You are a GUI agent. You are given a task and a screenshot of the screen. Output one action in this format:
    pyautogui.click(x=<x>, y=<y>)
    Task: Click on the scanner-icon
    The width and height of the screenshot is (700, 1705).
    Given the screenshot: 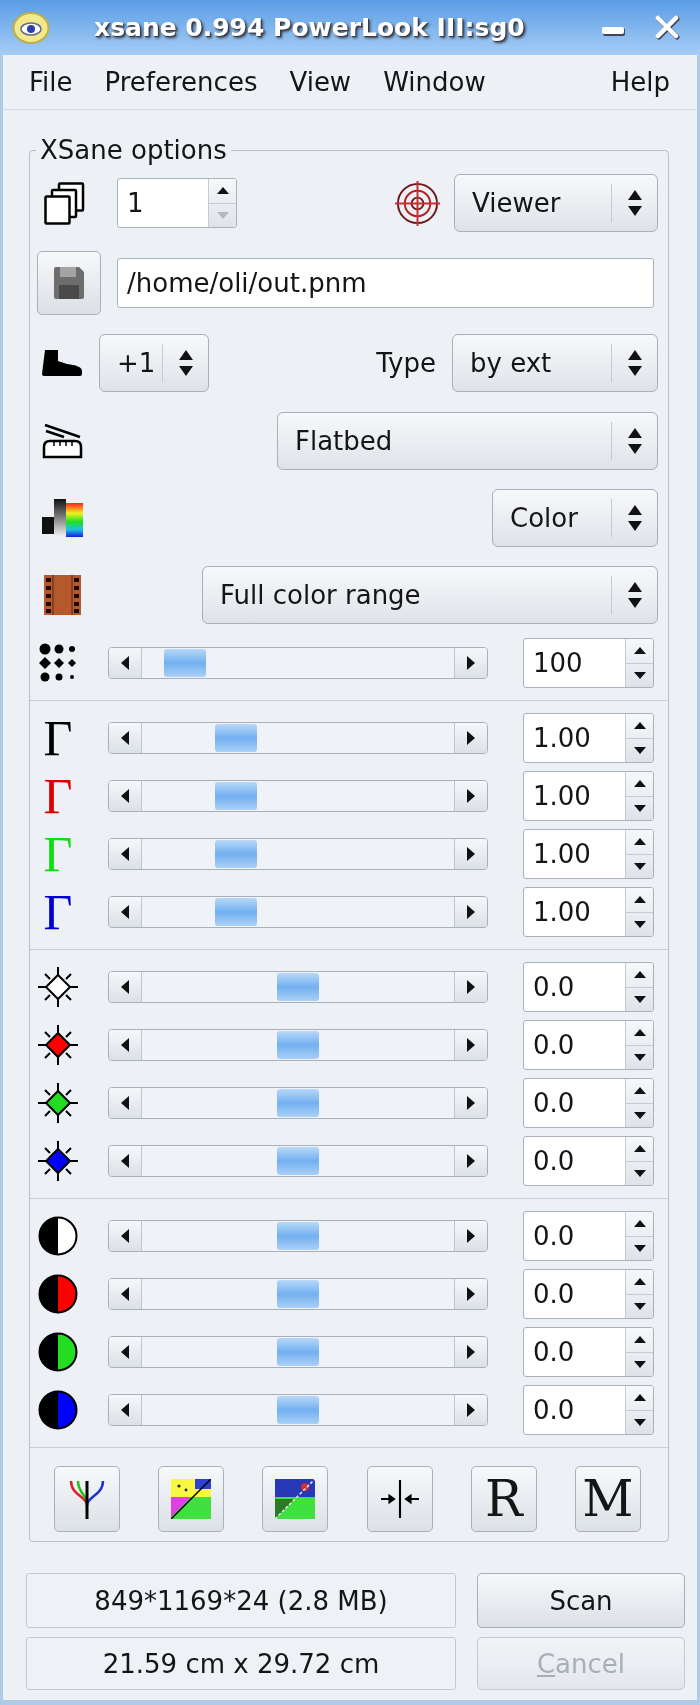 What is the action you would take?
    pyautogui.click(x=62, y=440)
    